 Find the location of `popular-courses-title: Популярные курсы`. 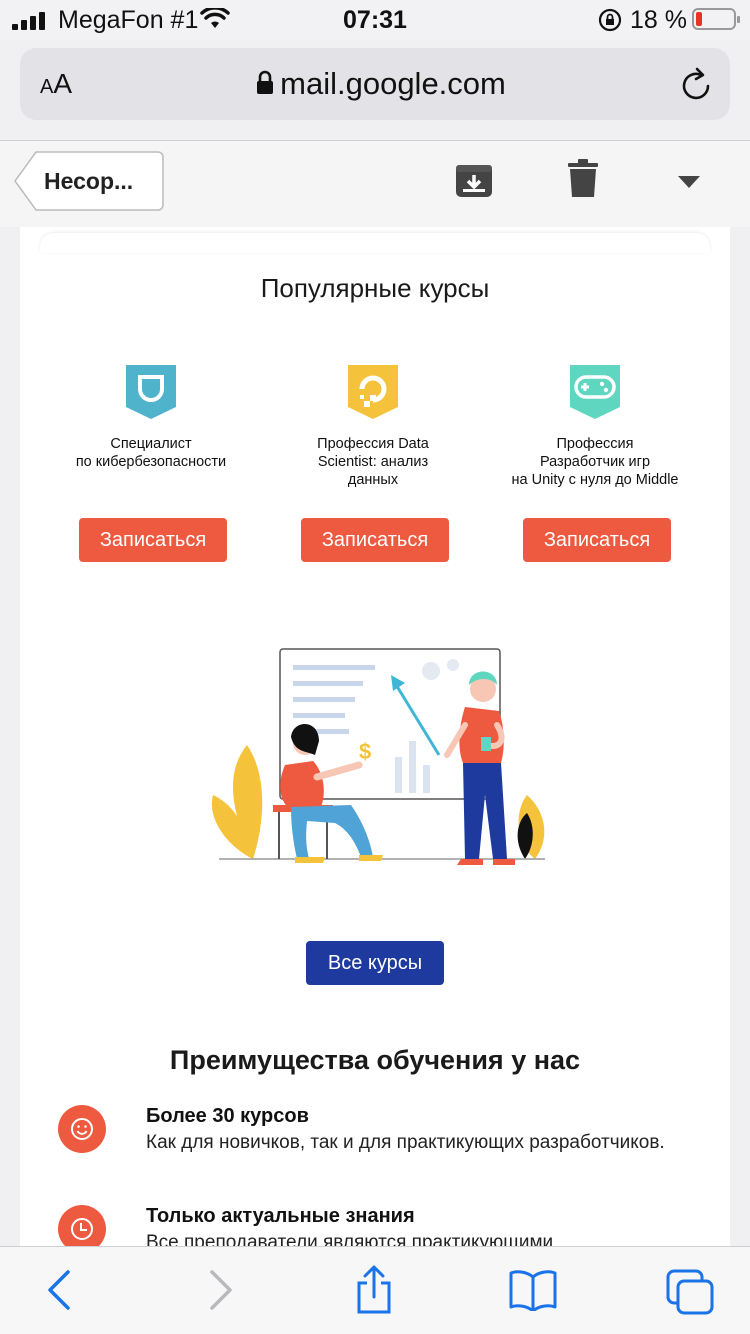

popular-courses-title: Популярные курсы is located at coordinates (375, 288).